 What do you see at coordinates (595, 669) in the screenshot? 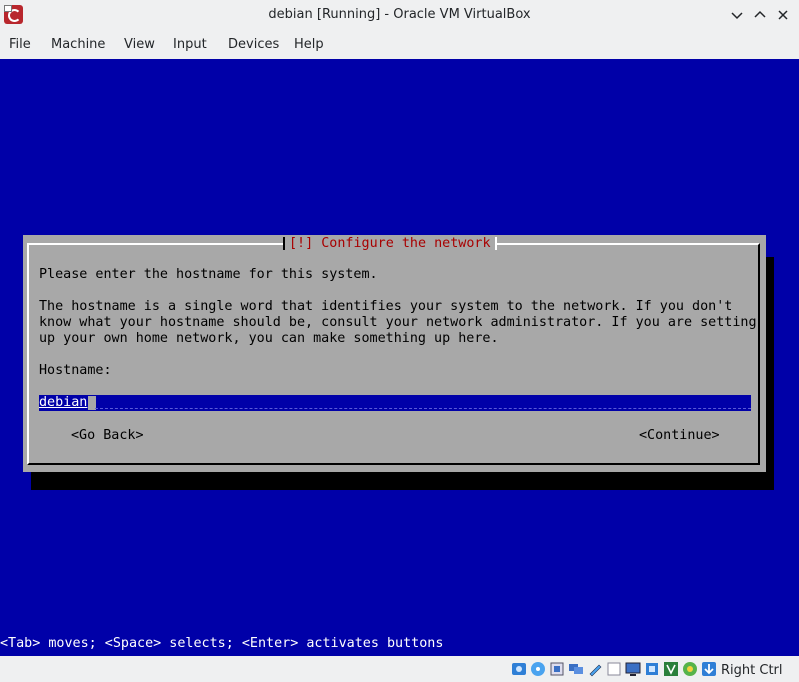
I see `usb-icon` at bounding box center [595, 669].